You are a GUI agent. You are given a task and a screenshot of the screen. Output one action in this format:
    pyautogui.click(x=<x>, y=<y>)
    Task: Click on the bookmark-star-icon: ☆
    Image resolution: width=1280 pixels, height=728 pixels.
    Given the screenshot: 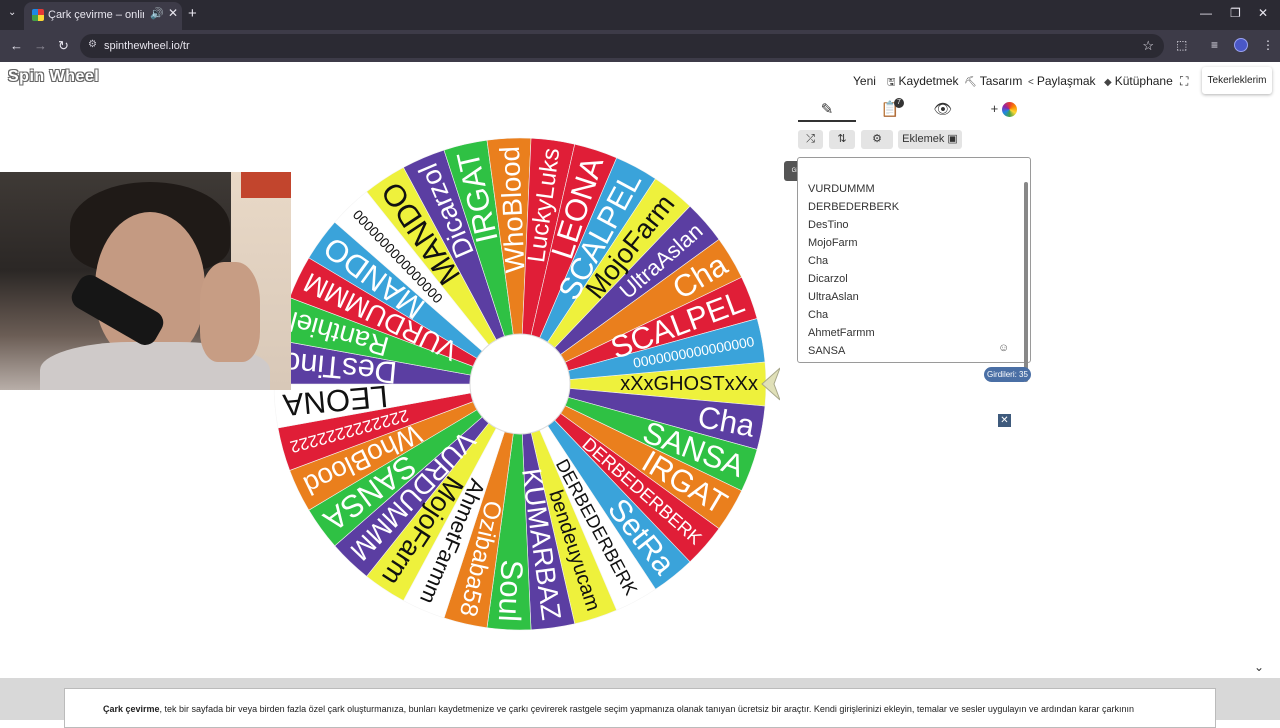 What is the action you would take?
    pyautogui.click(x=1148, y=46)
    